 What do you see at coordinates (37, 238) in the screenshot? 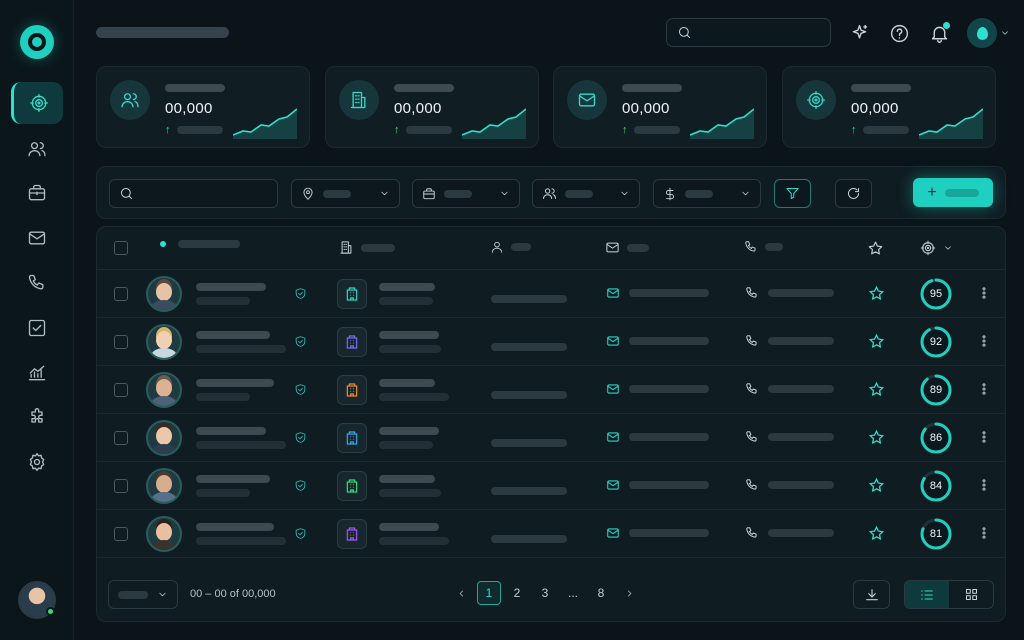
I see `sidebar-item-inbox` at bounding box center [37, 238].